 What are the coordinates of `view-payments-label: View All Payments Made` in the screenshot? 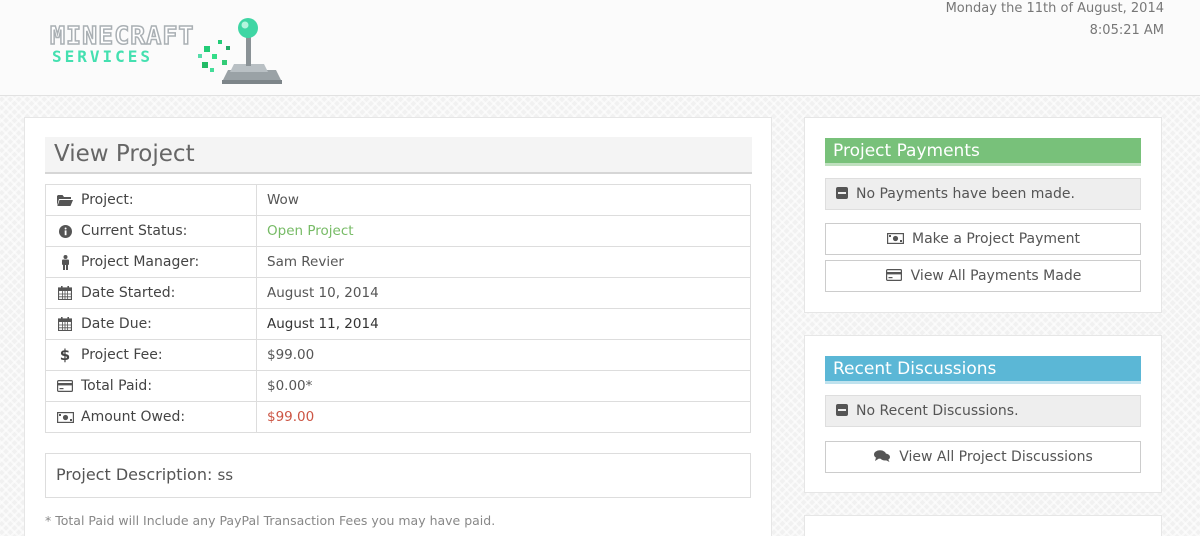 It's located at (996, 276).